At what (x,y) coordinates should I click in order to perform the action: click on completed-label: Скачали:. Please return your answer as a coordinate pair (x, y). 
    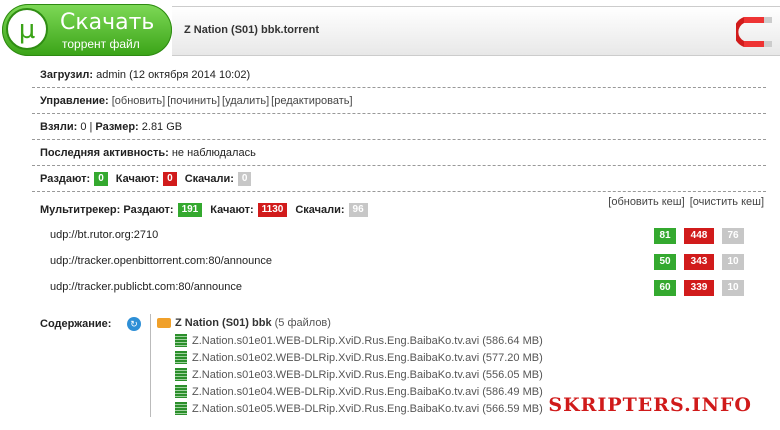
    Looking at the image, I should click on (209, 178).